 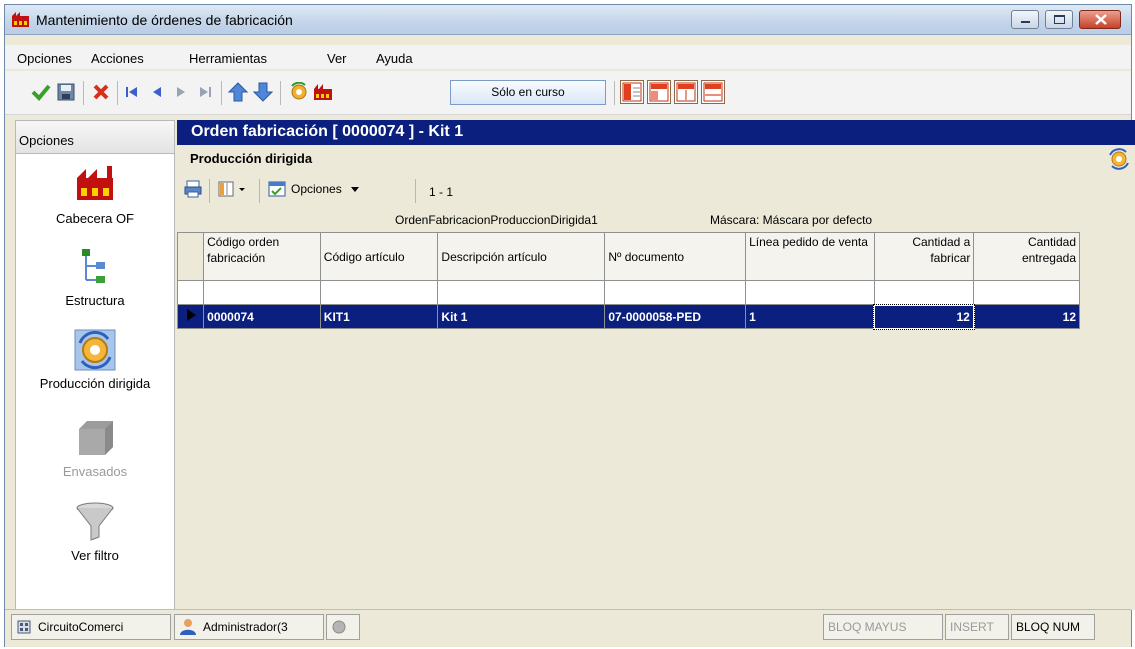 I want to click on row-indicator-header, so click(x=190, y=256).